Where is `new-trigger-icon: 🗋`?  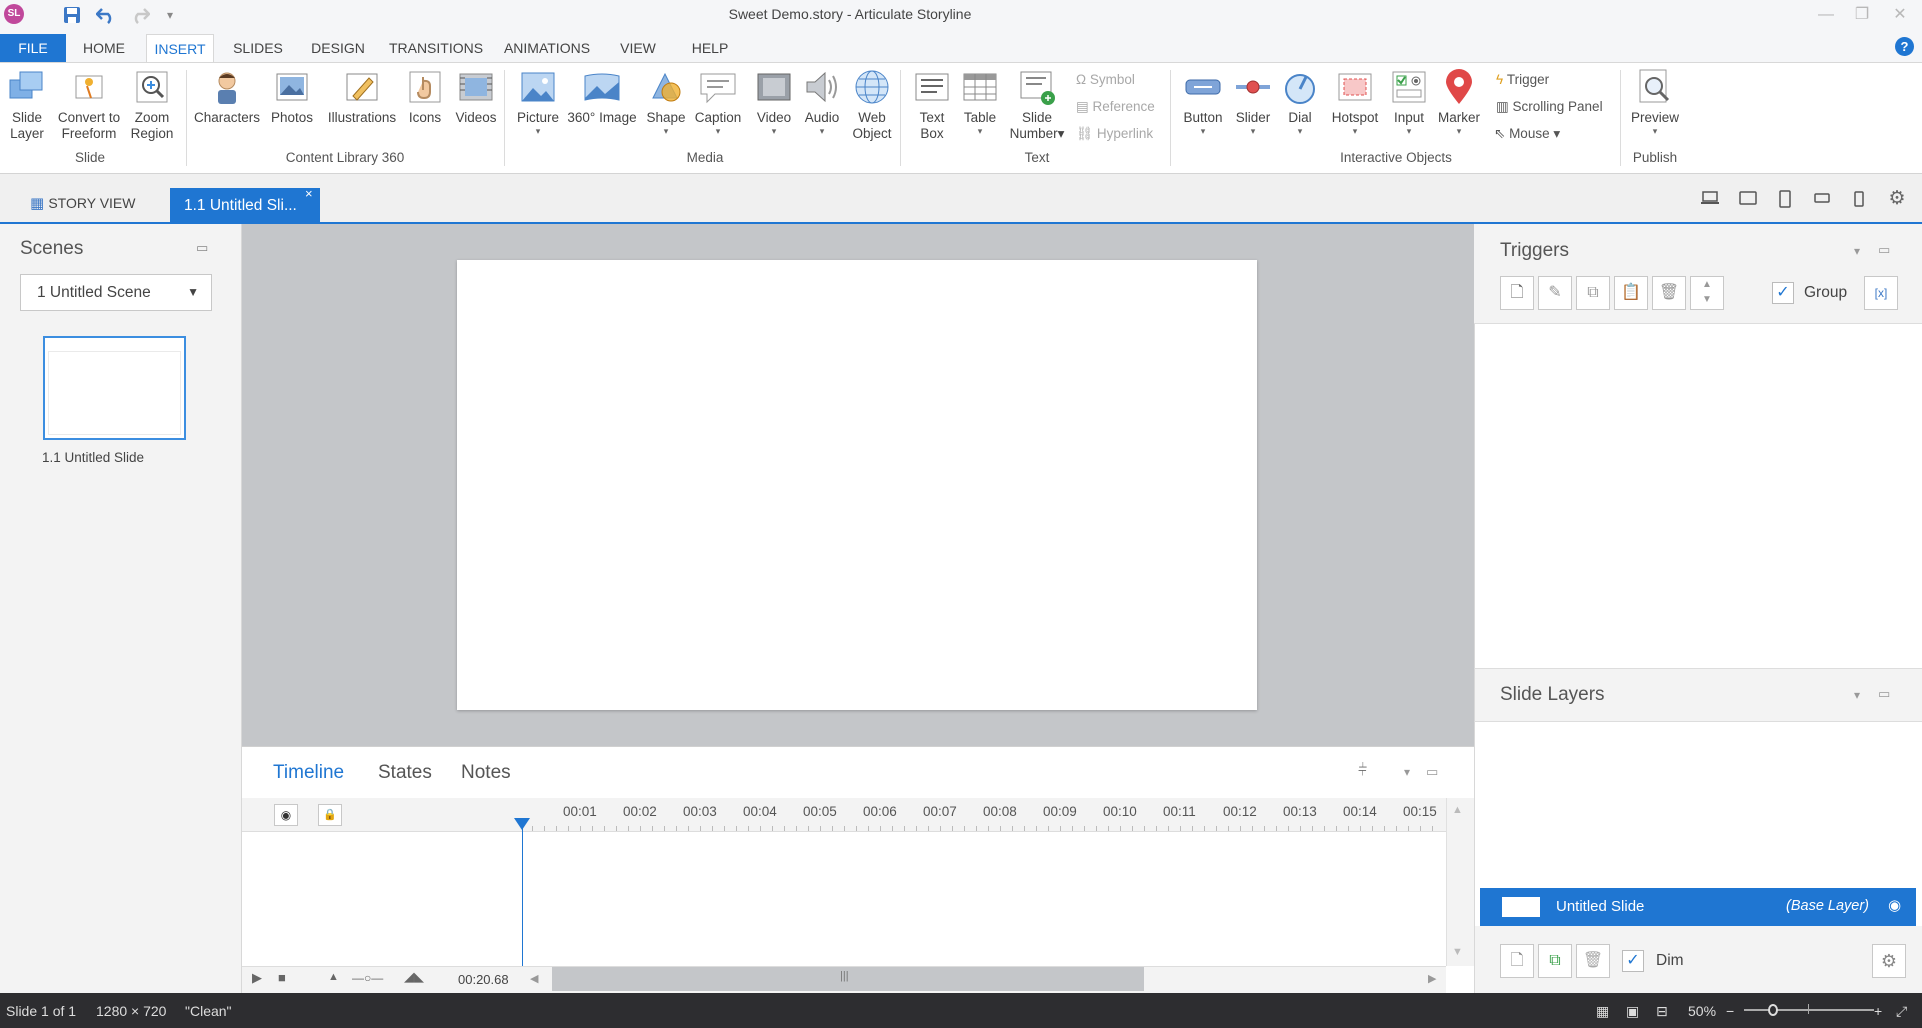 new-trigger-icon: 🗋 is located at coordinates (1517, 293).